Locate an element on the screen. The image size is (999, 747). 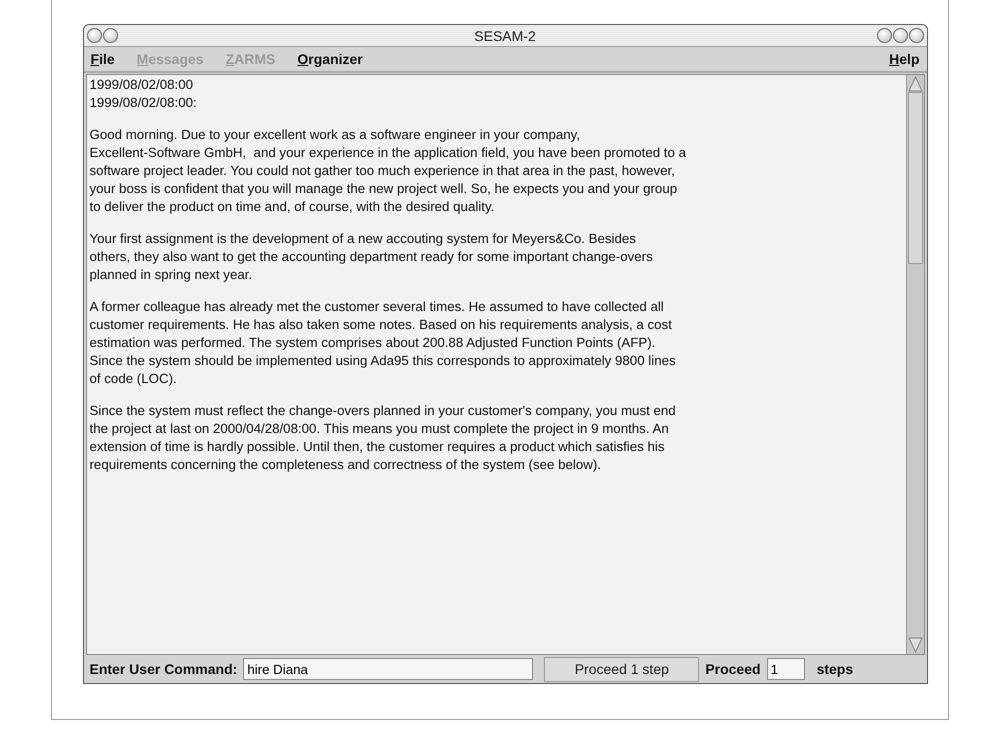
message-paragraph: Since the system must reflect the change-overs planned in your customer's company, you must end the project at last on 2000/04/28/08:00. This means you must complete the project in 9 months. An extension of time is hardly possible. Until then, the customer requires a product which satisfies his requirements concerning the completeness and correctness of the system (see below). is located at coordinates (383, 438).